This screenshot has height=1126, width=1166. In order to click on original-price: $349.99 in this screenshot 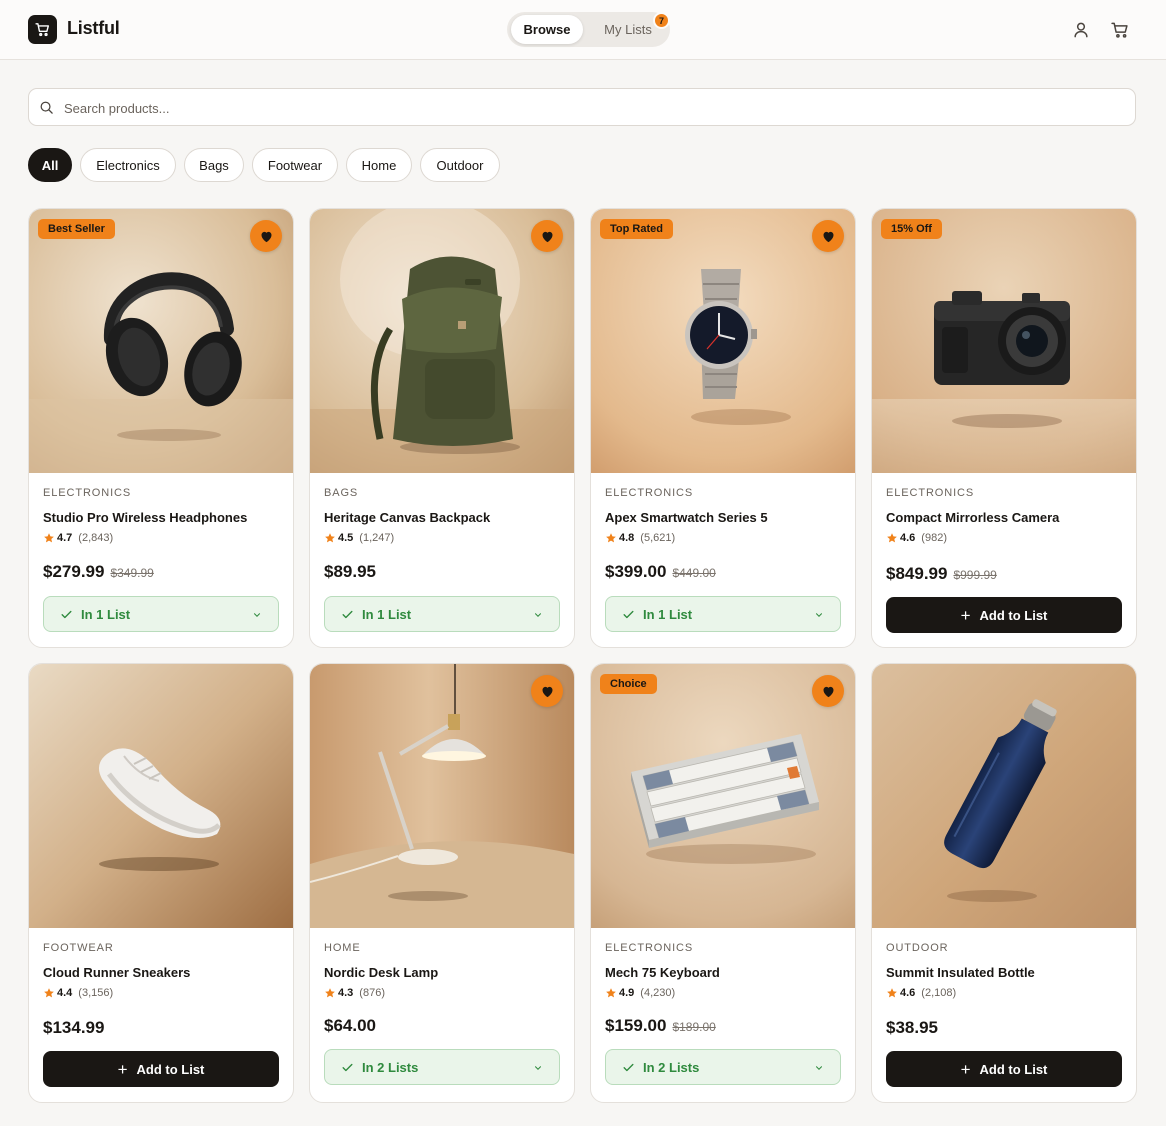, I will do `click(132, 573)`.